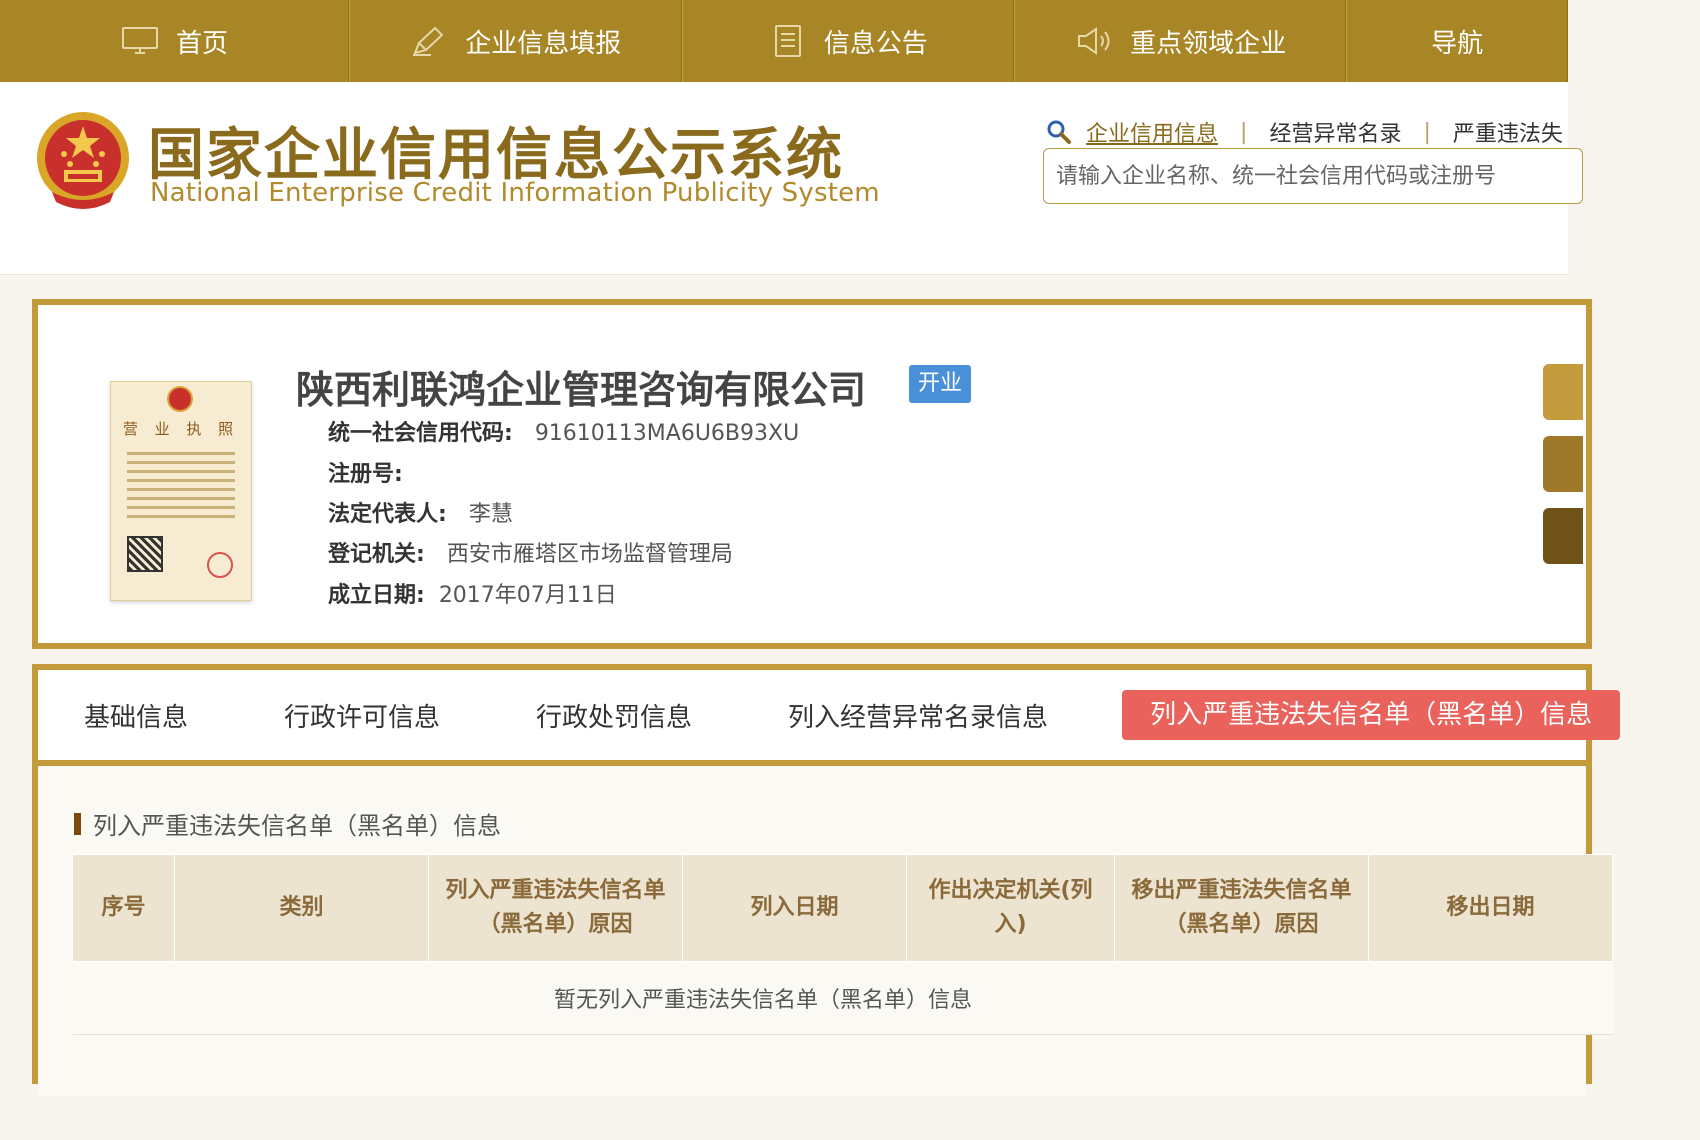 This screenshot has width=1700, height=1140. I want to click on nav-item-announcement: 信息公告, so click(847, 41).